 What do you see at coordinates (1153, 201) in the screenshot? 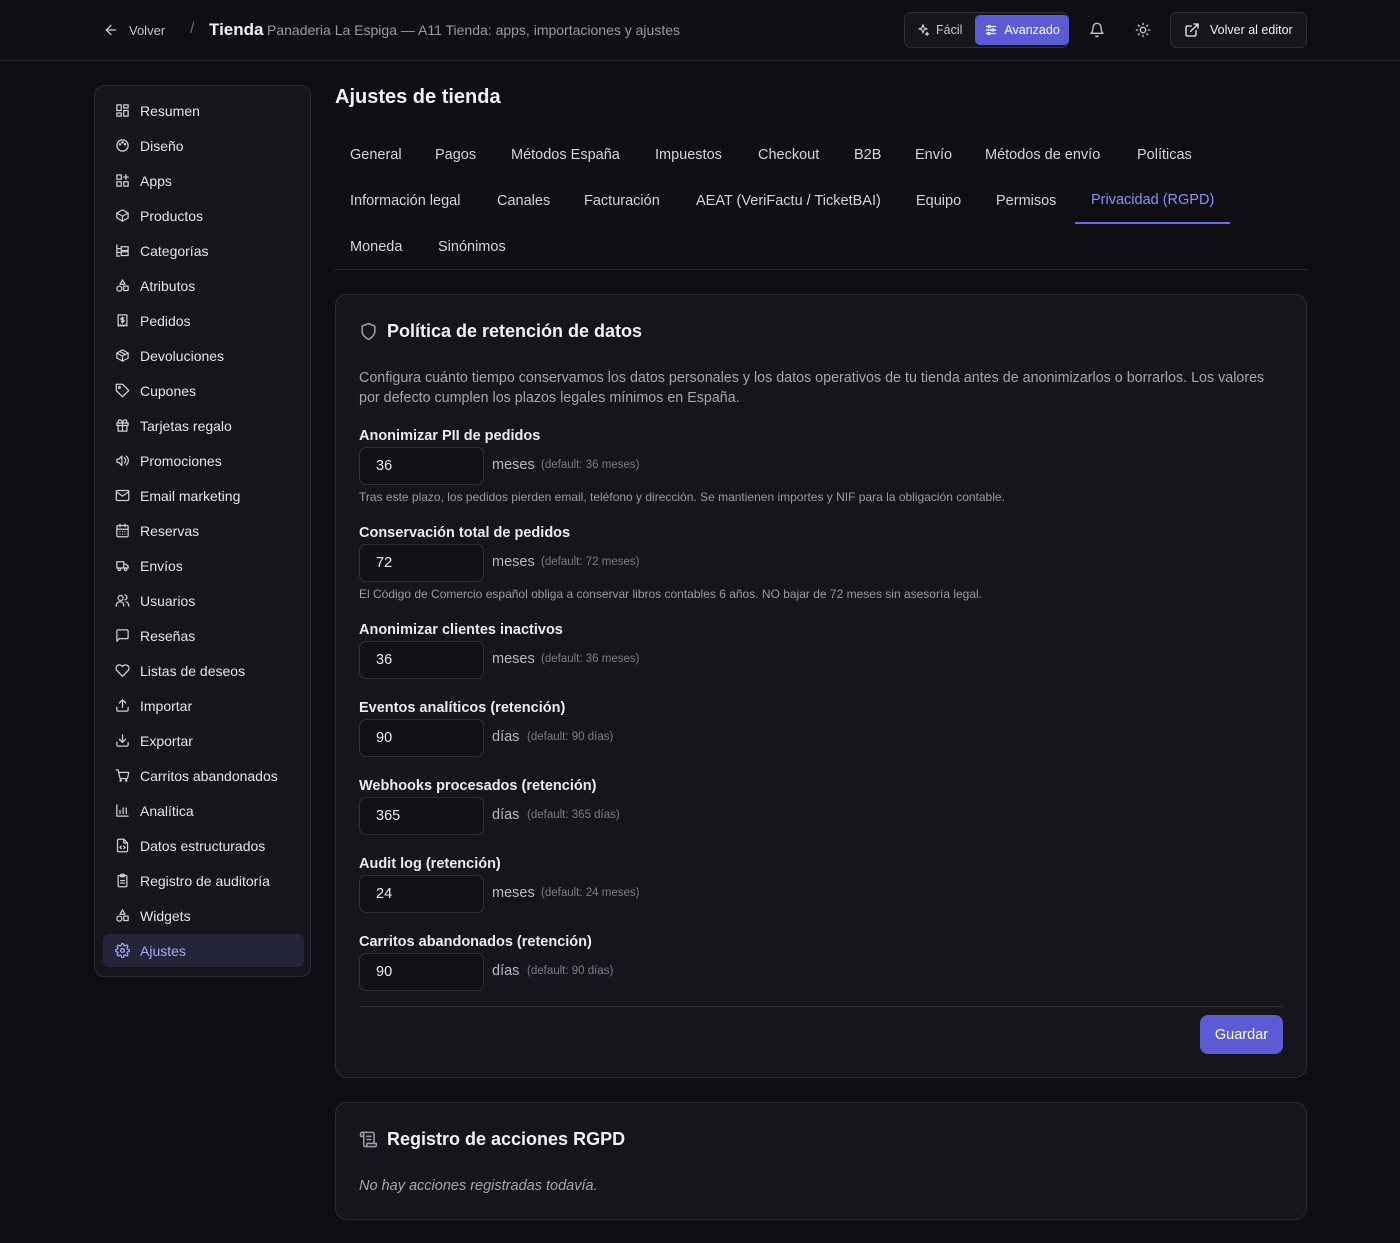
I see `tab-privacidad-rgpd: Privacidad (RGPD)` at bounding box center [1153, 201].